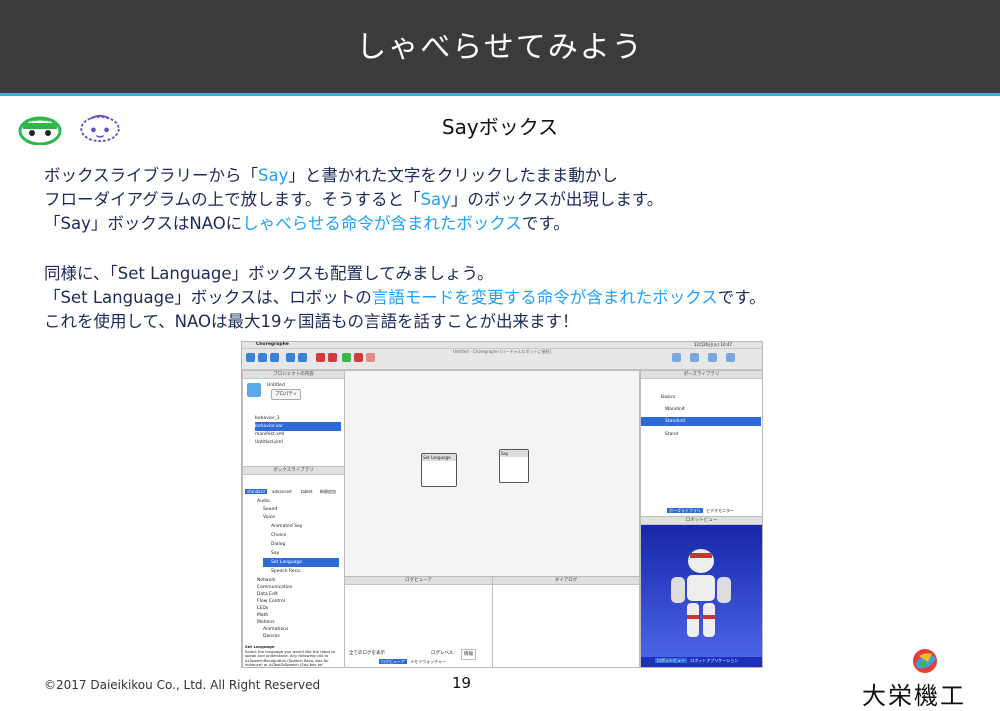  Describe the element at coordinates (712, 344) in the screenshot. I see `menubar-clock: 12月26日(火) 10:47` at that location.